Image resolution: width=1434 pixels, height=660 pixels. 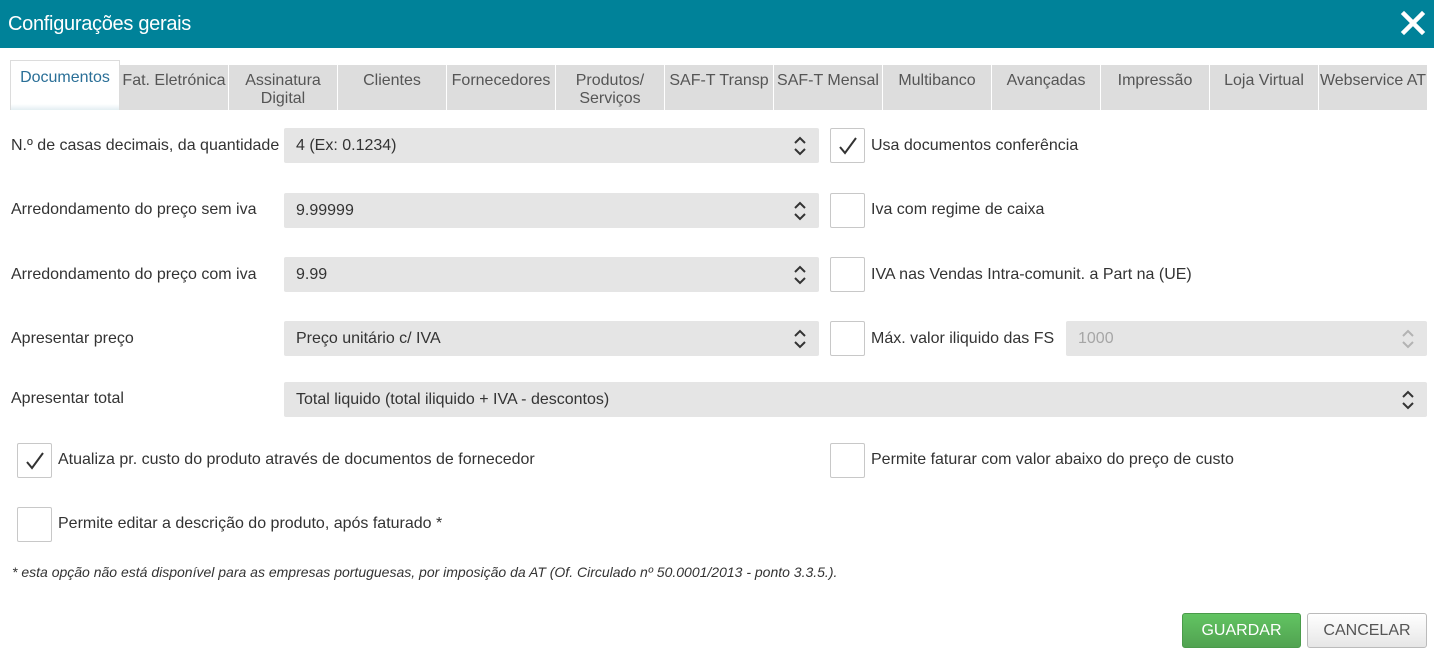 I want to click on cash-vat-label: Iva com regime de caixa, so click(x=958, y=209).